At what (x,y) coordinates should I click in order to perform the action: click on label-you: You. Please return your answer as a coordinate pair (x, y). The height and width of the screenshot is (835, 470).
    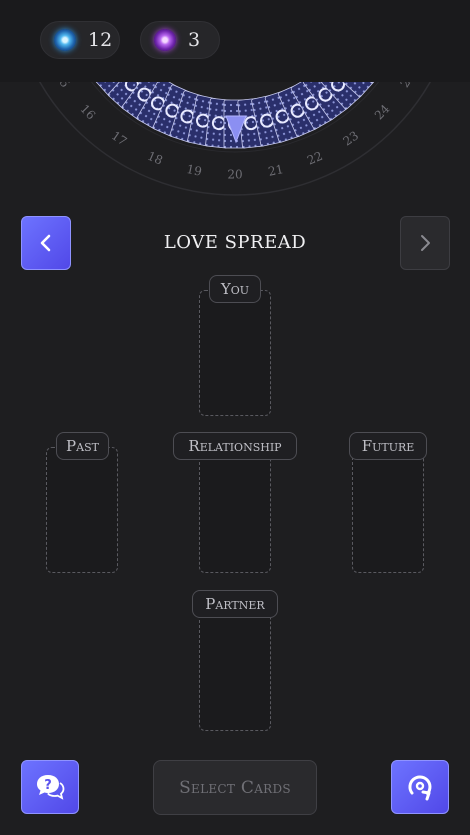
    Looking at the image, I should click on (235, 289).